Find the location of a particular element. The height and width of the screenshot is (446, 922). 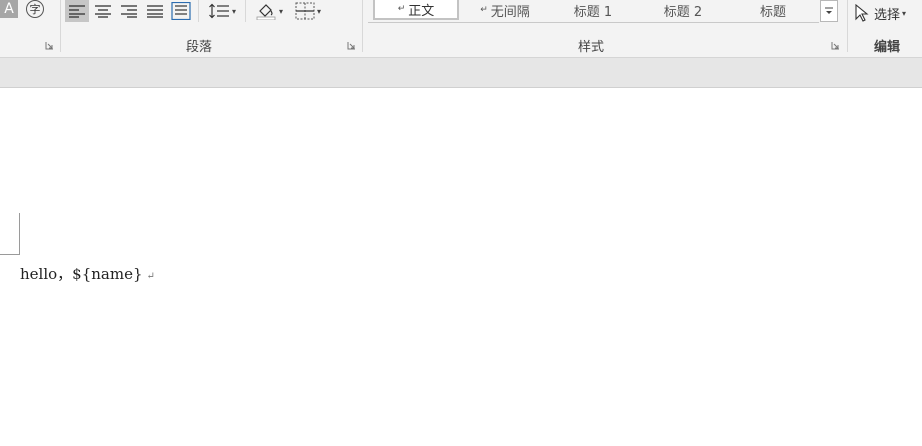

style-heading-2: 标题 2 is located at coordinates (683, 10).